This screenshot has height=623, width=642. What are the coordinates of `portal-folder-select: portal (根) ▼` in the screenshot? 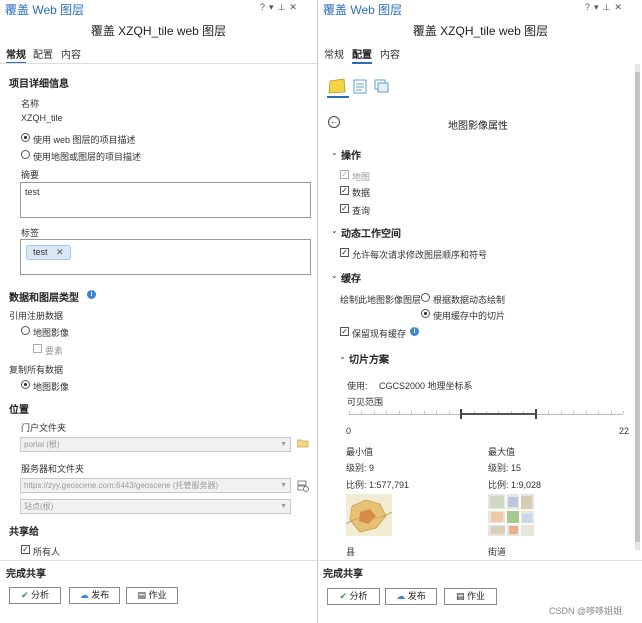 It's located at (155, 444).